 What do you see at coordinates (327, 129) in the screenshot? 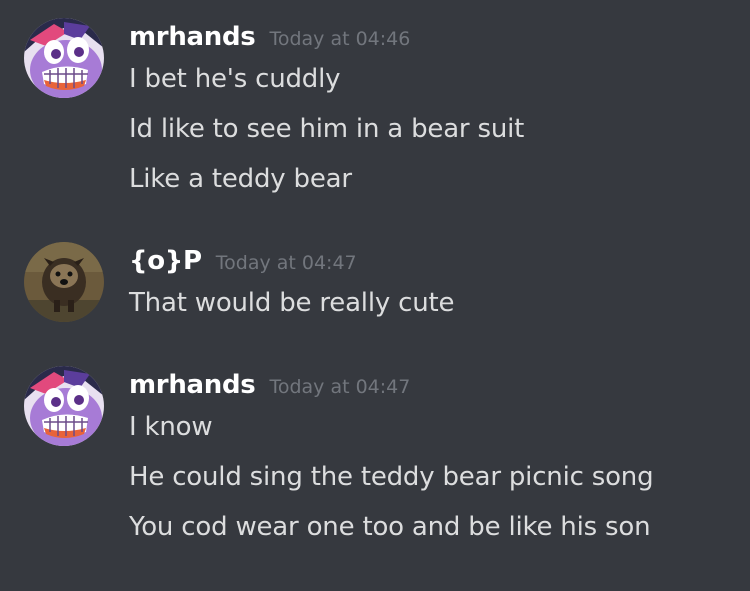
I see `message-text: Id like to see him in a bear suit` at bounding box center [327, 129].